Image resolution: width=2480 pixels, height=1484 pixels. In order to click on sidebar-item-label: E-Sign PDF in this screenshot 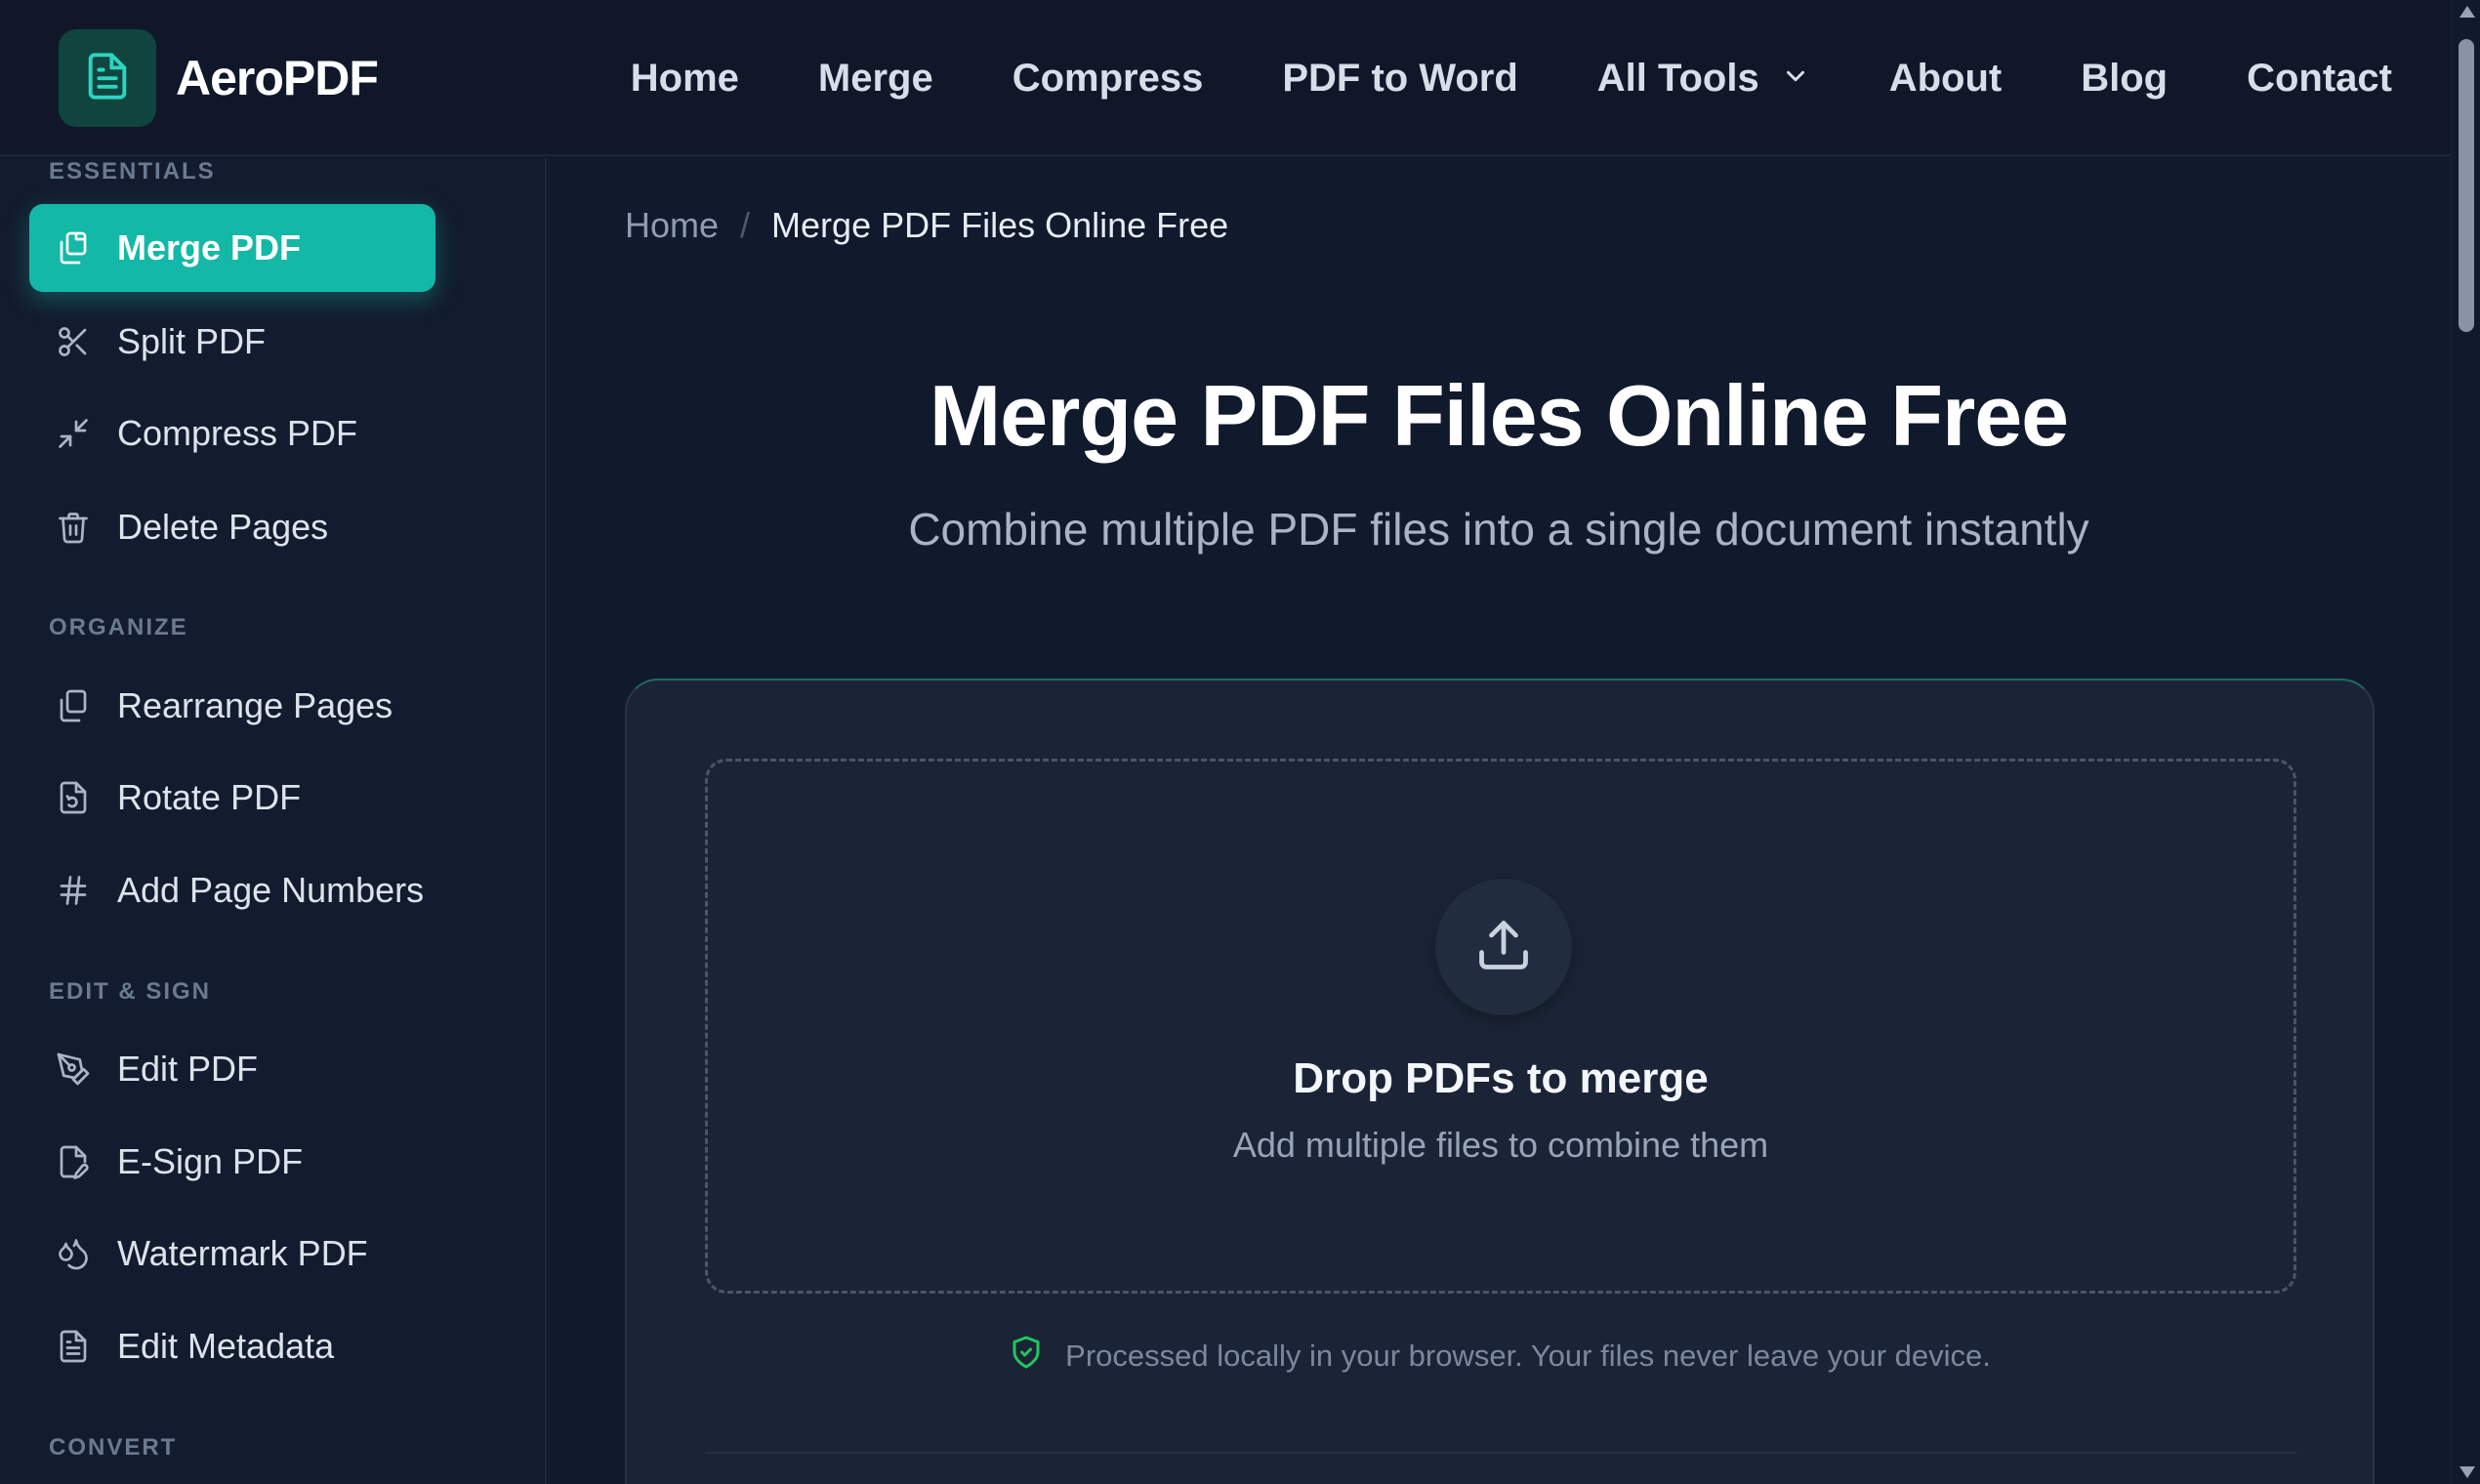, I will do `click(210, 1161)`.